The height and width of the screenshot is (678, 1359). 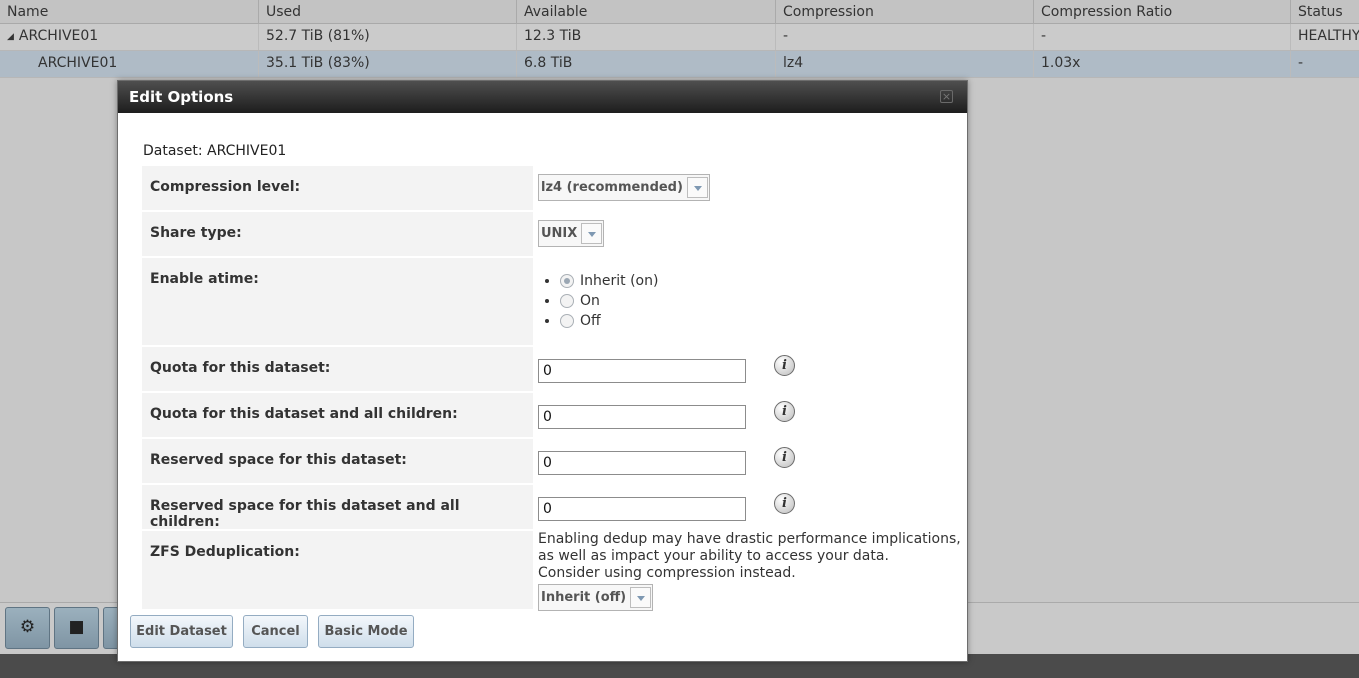 I want to click on radio-checked-icon, so click(x=567, y=281).